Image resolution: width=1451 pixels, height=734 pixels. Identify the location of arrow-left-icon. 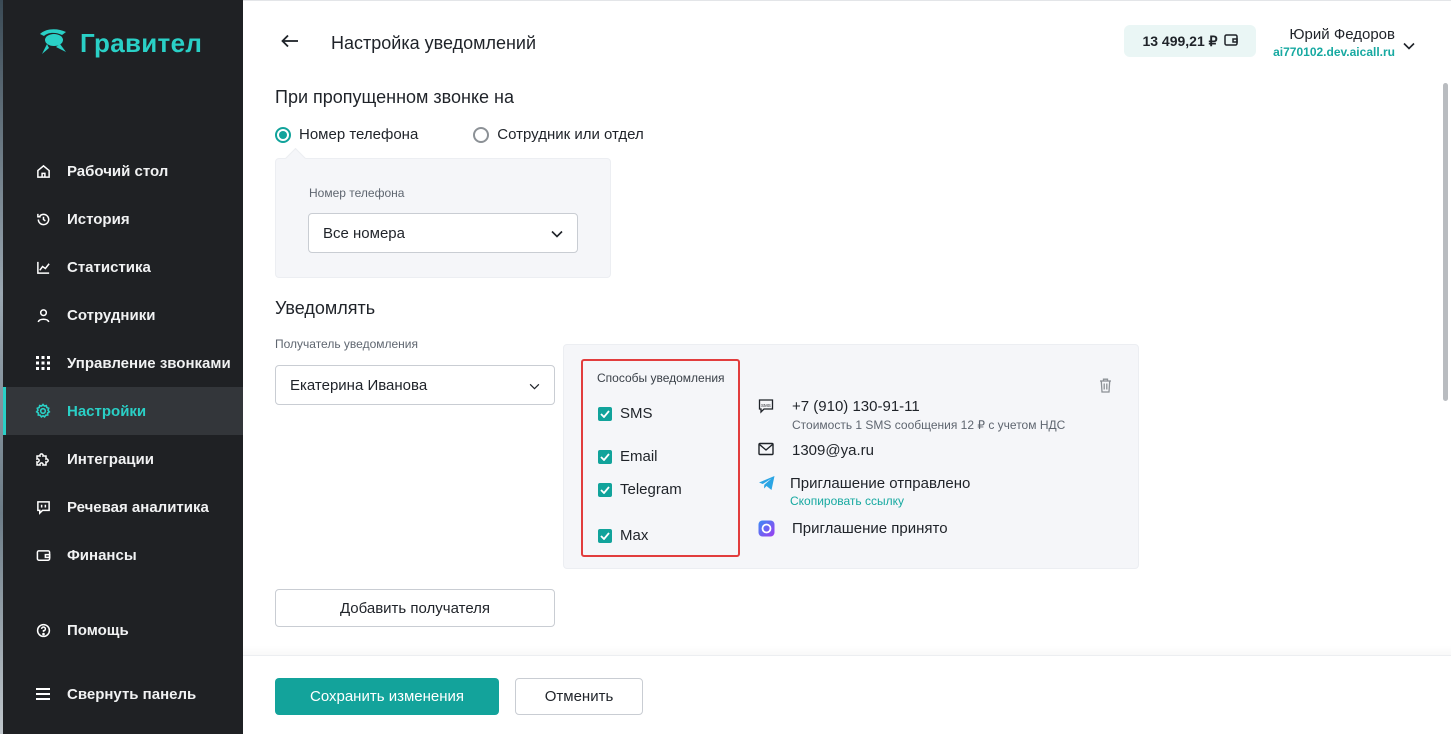
(290, 43).